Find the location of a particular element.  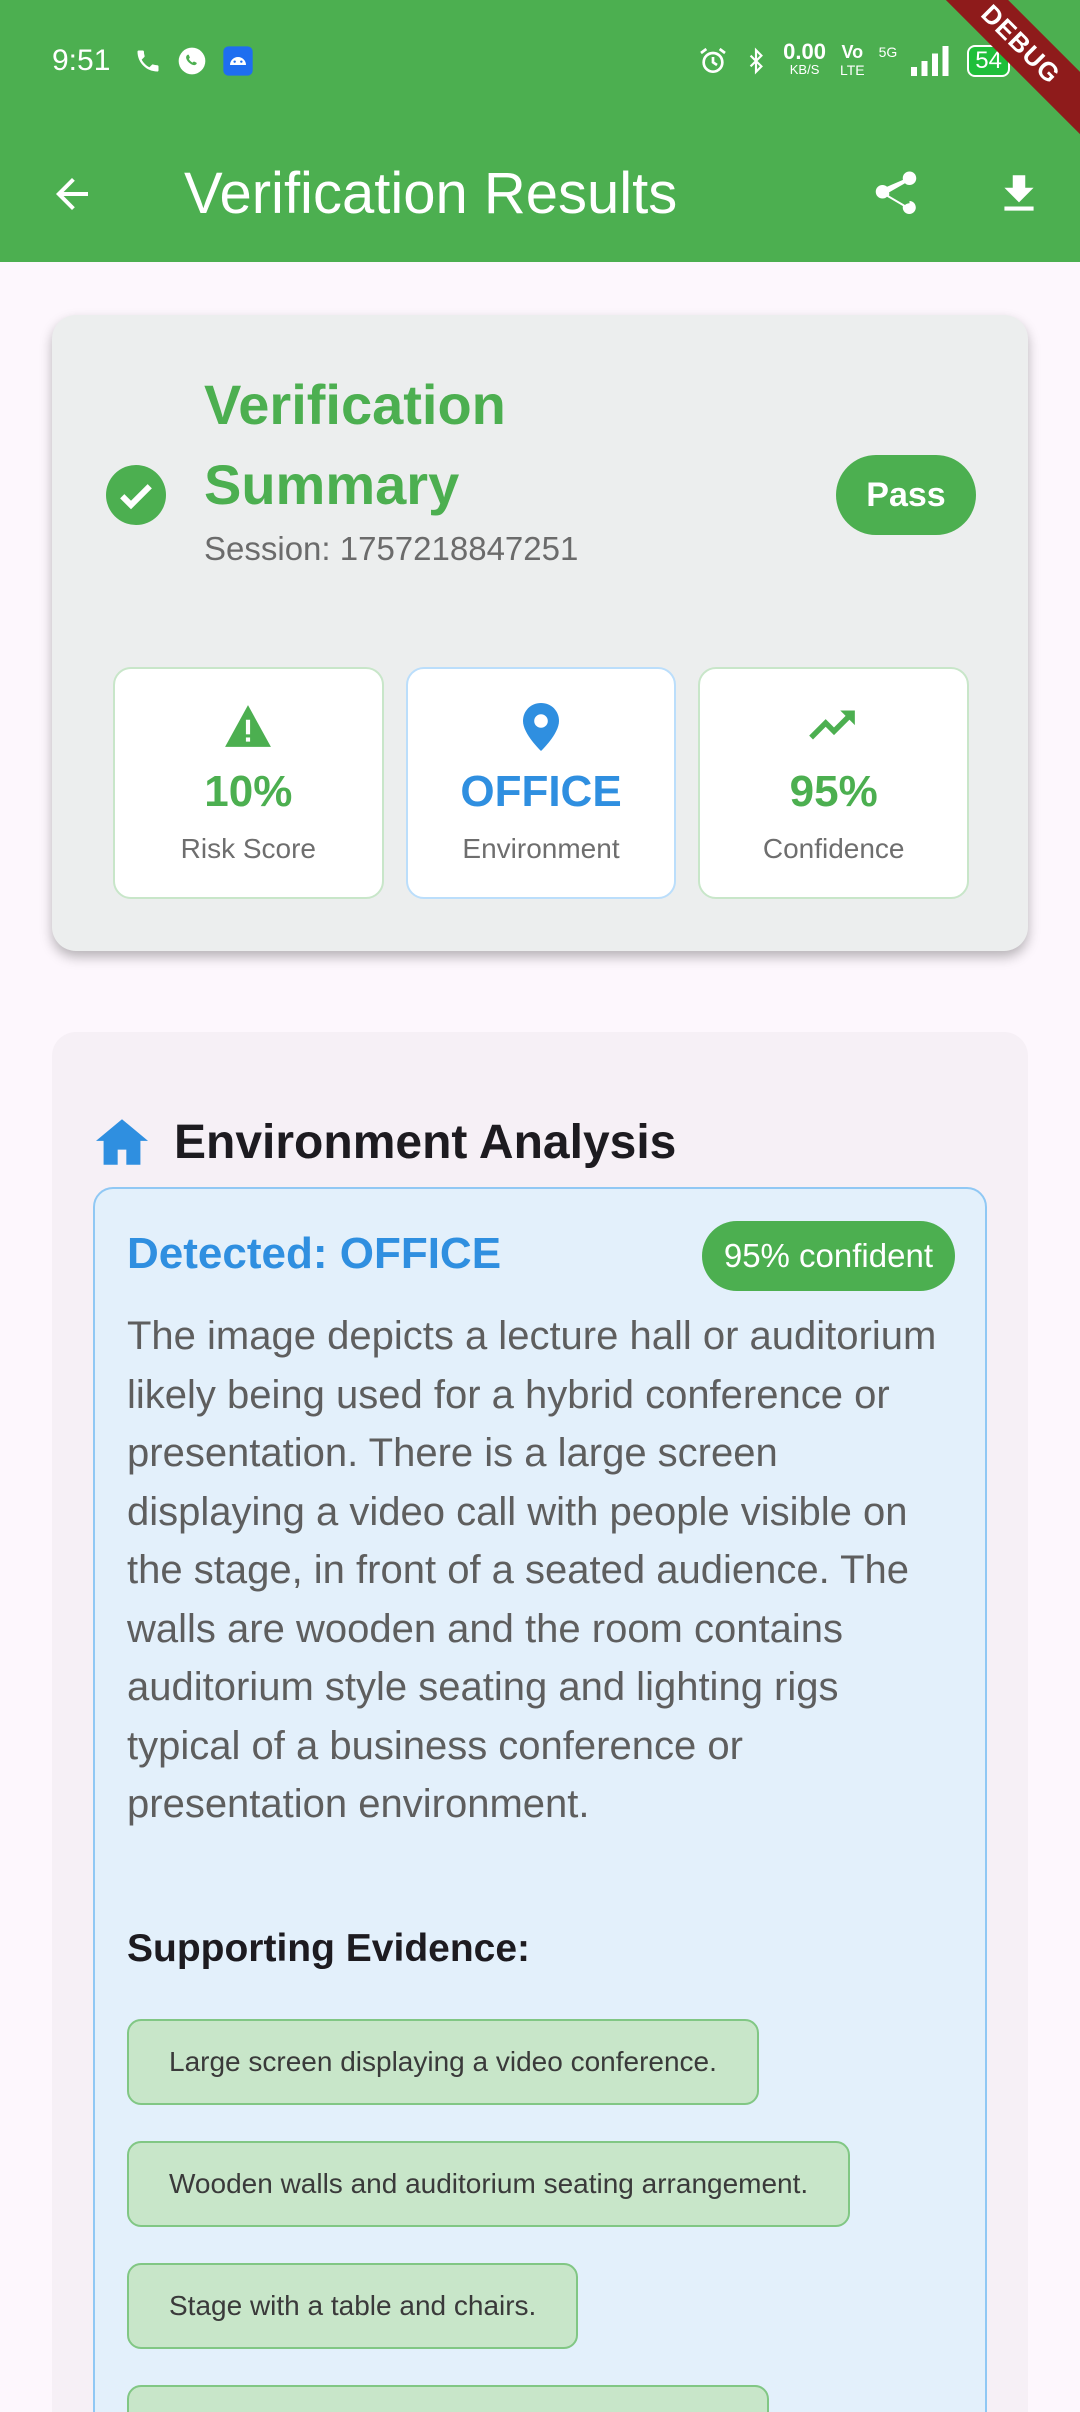

whatsapp-icon is located at coordinates (192, 61).